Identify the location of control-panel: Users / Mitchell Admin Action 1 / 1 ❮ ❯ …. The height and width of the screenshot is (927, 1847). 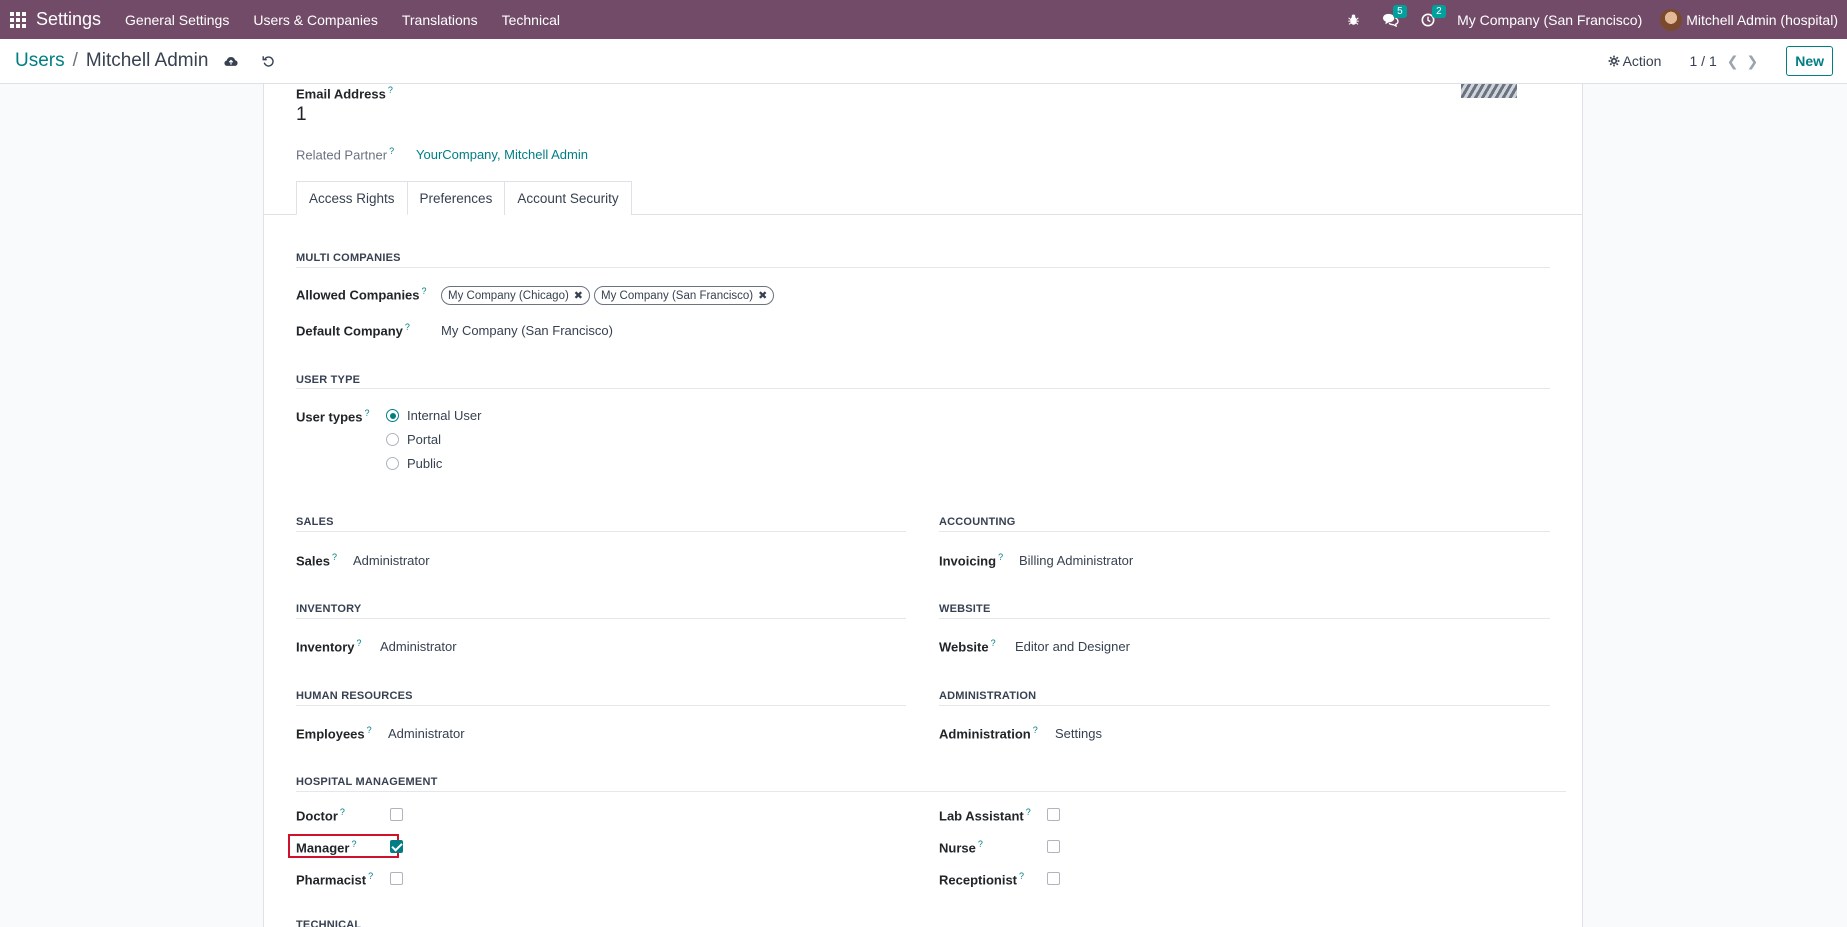
(923, 61).